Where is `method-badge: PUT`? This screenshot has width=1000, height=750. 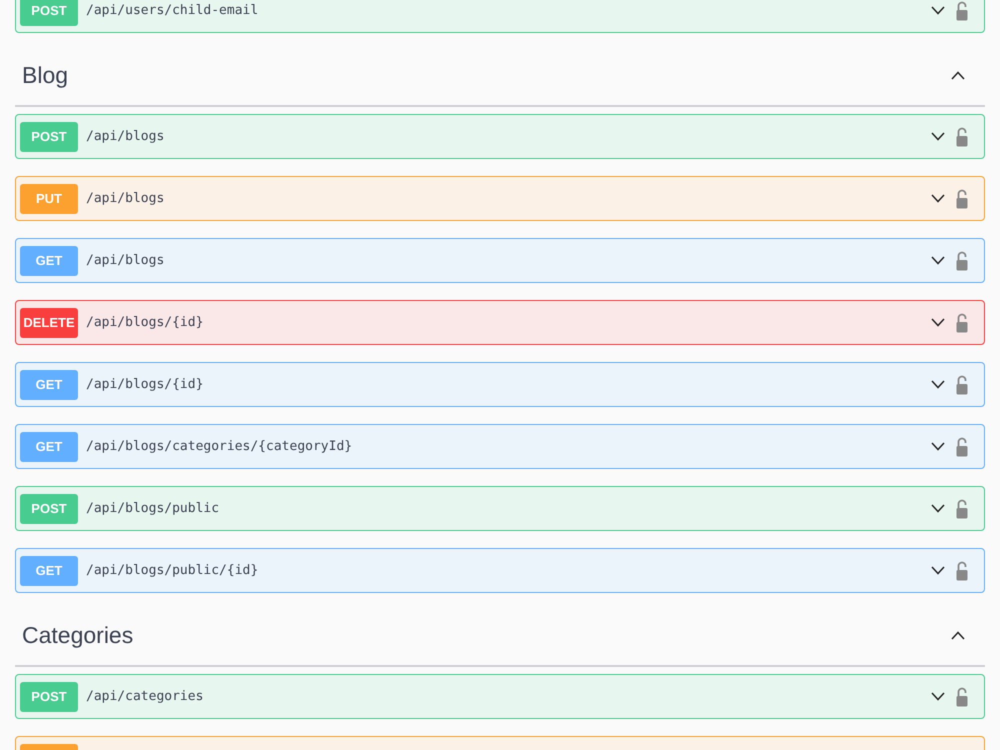
method-badge: PUT is located at coordinates (49, 199).